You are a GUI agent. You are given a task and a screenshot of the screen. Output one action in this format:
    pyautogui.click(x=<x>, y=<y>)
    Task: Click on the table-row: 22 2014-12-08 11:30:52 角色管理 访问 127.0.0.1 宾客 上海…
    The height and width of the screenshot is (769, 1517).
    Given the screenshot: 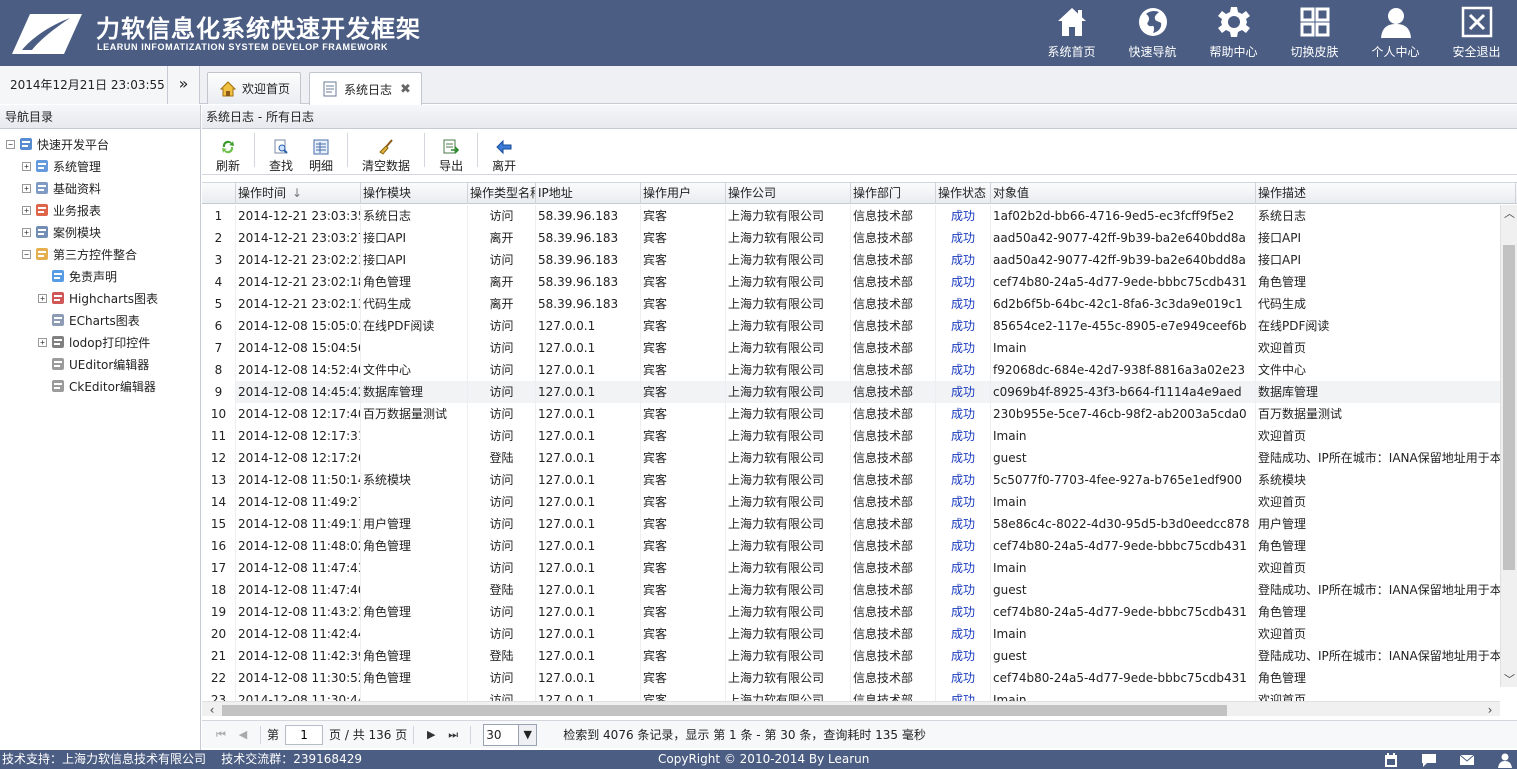 What is the action you would take?
    pyautogui.click(x=851, y=678)
    